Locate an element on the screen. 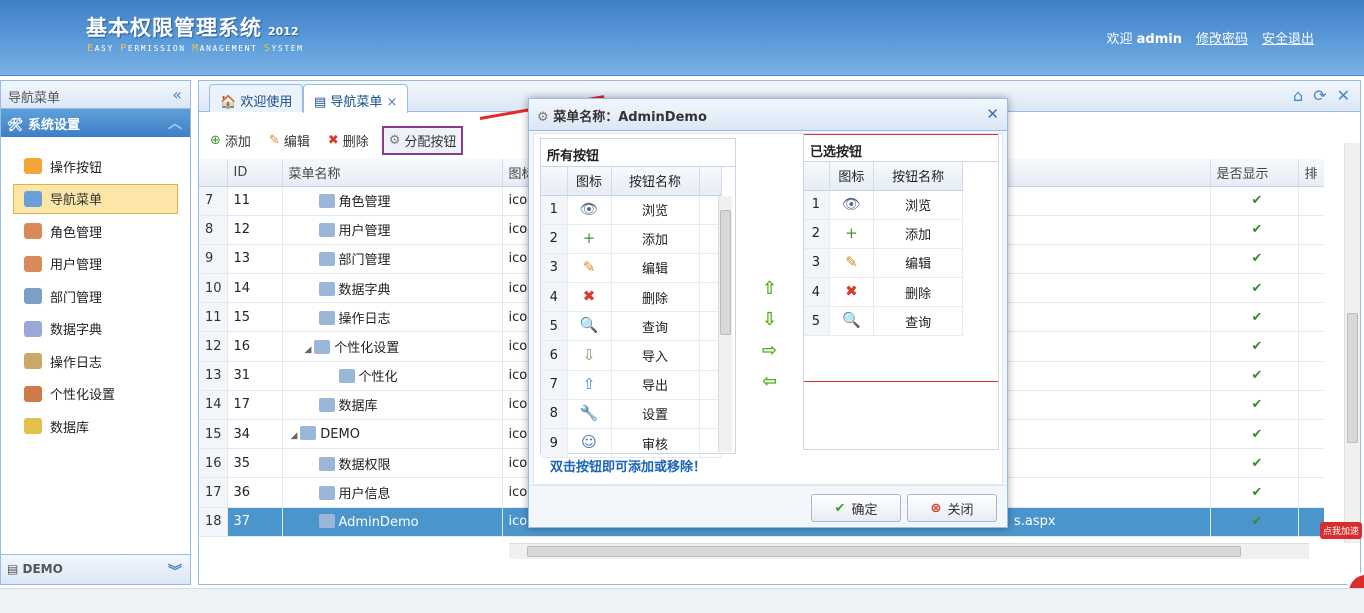  button-row: 3 ✎ 编辑 is located at coordinates (631, 268).